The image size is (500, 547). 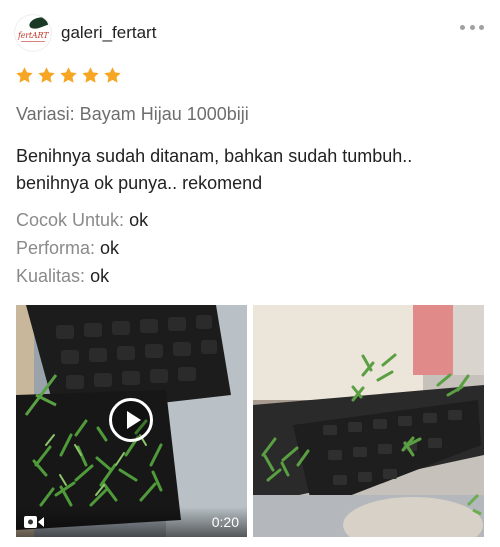 I want to click on attribute-label: Performa:, so click(x=56, y=248).